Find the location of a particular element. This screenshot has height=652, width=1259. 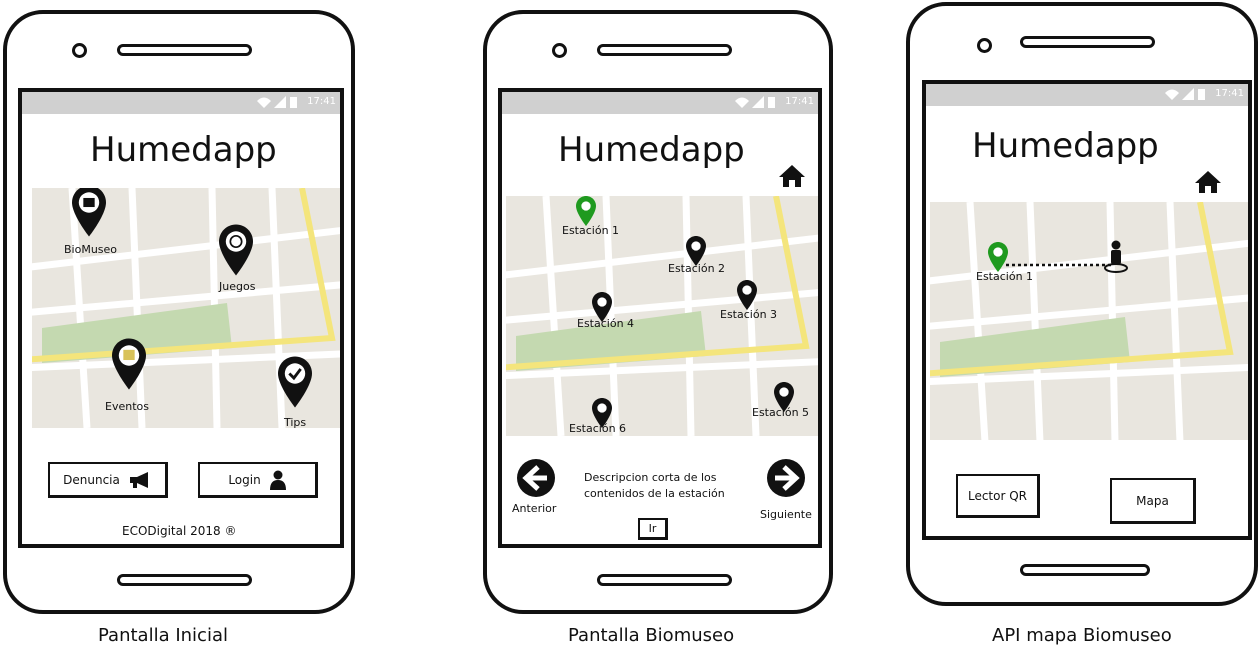

denuncia-label: Denuncia is located at coordinates (91, 479).